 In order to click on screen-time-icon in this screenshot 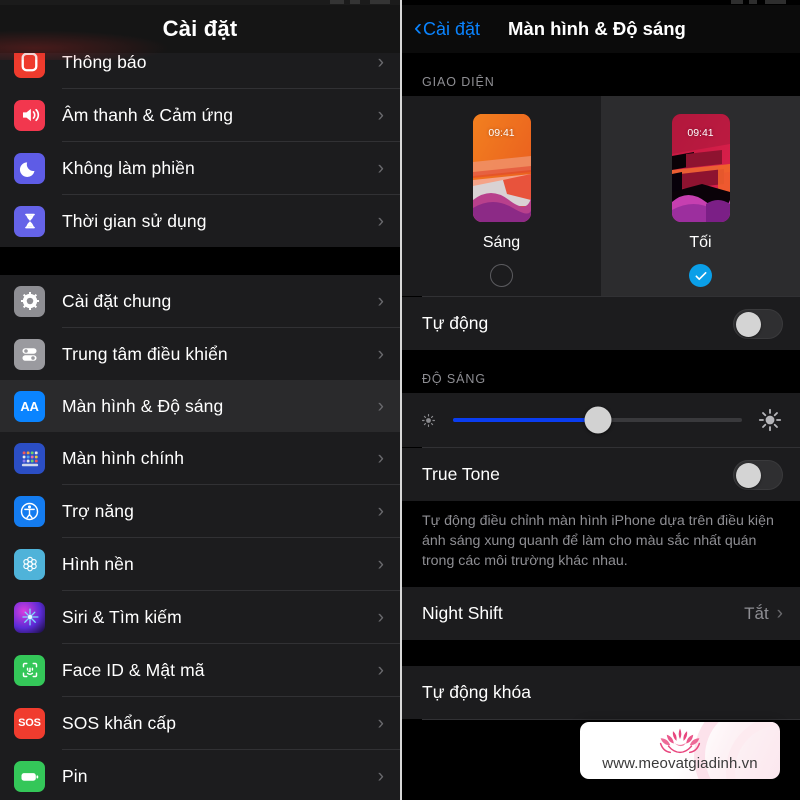, I will do `click(29, 221)`.